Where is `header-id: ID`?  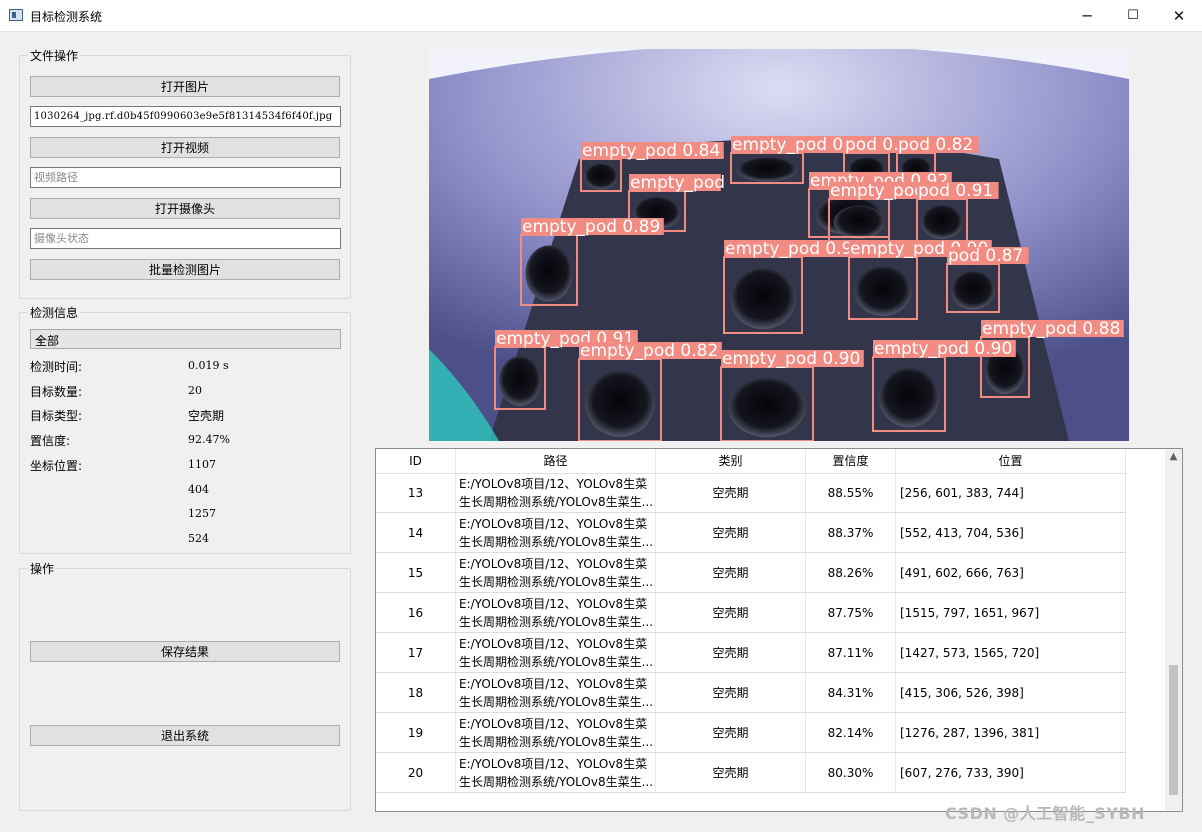
header-id: ID is located at coordinates (416, 461).